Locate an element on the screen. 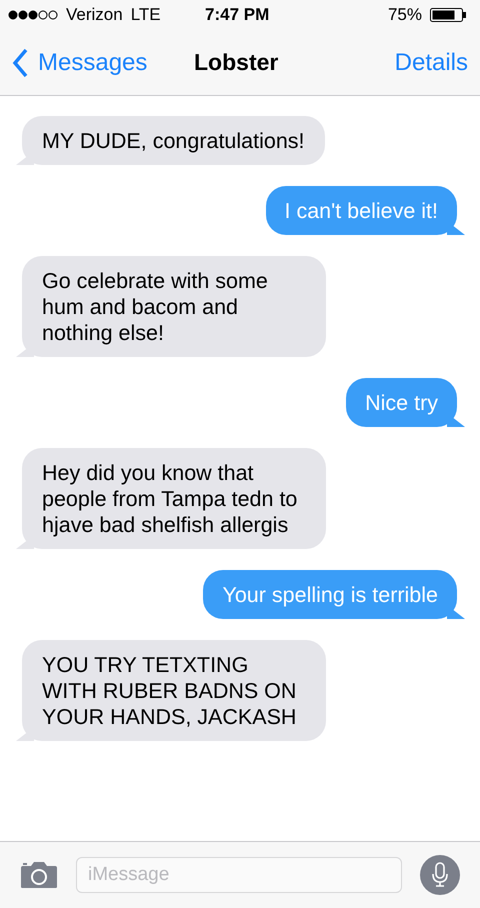 Image resolution: width=480 pixels, height=908 pixels. camera-icon is located at coordinates (39, 875).